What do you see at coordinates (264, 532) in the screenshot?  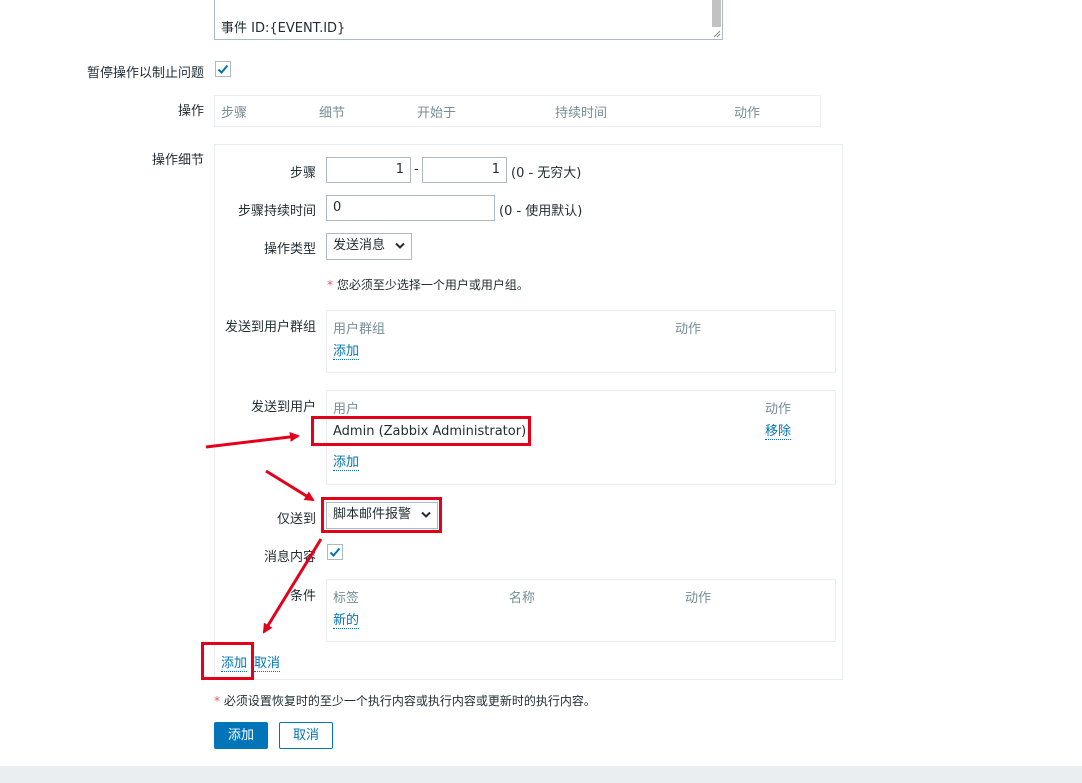 I see `annotation-arrows` at bounding box center [264, 532].